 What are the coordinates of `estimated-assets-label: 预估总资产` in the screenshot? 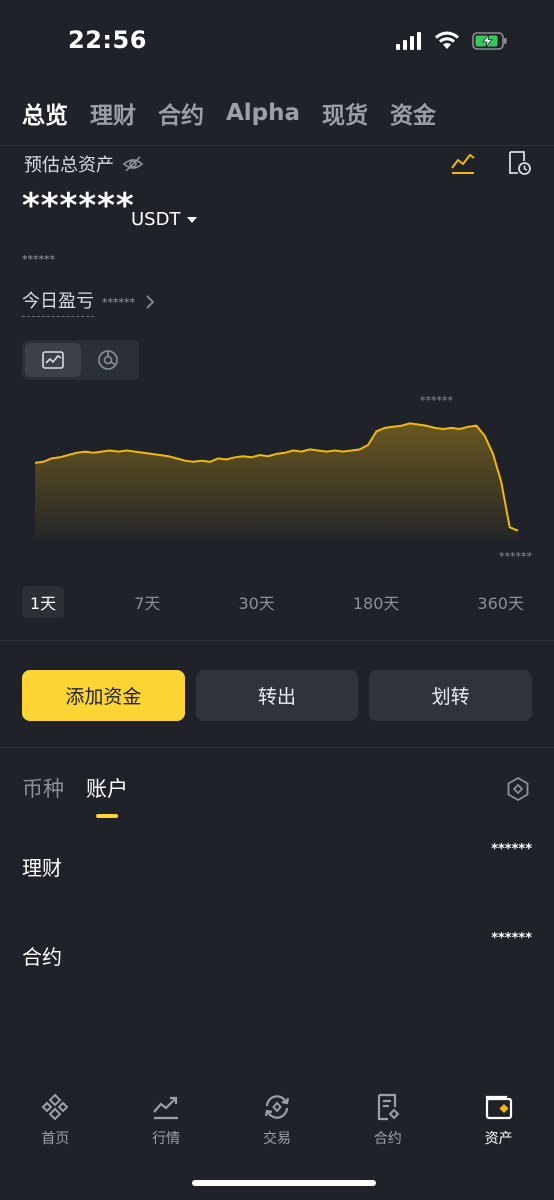 It's located at (69, 165).